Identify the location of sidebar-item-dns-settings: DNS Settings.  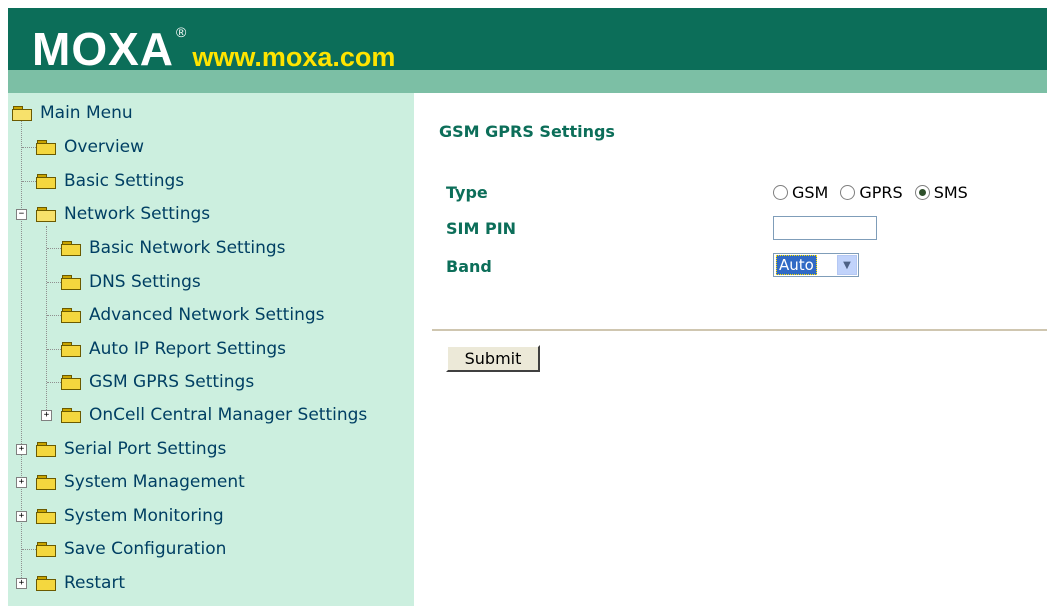
(131, 282).